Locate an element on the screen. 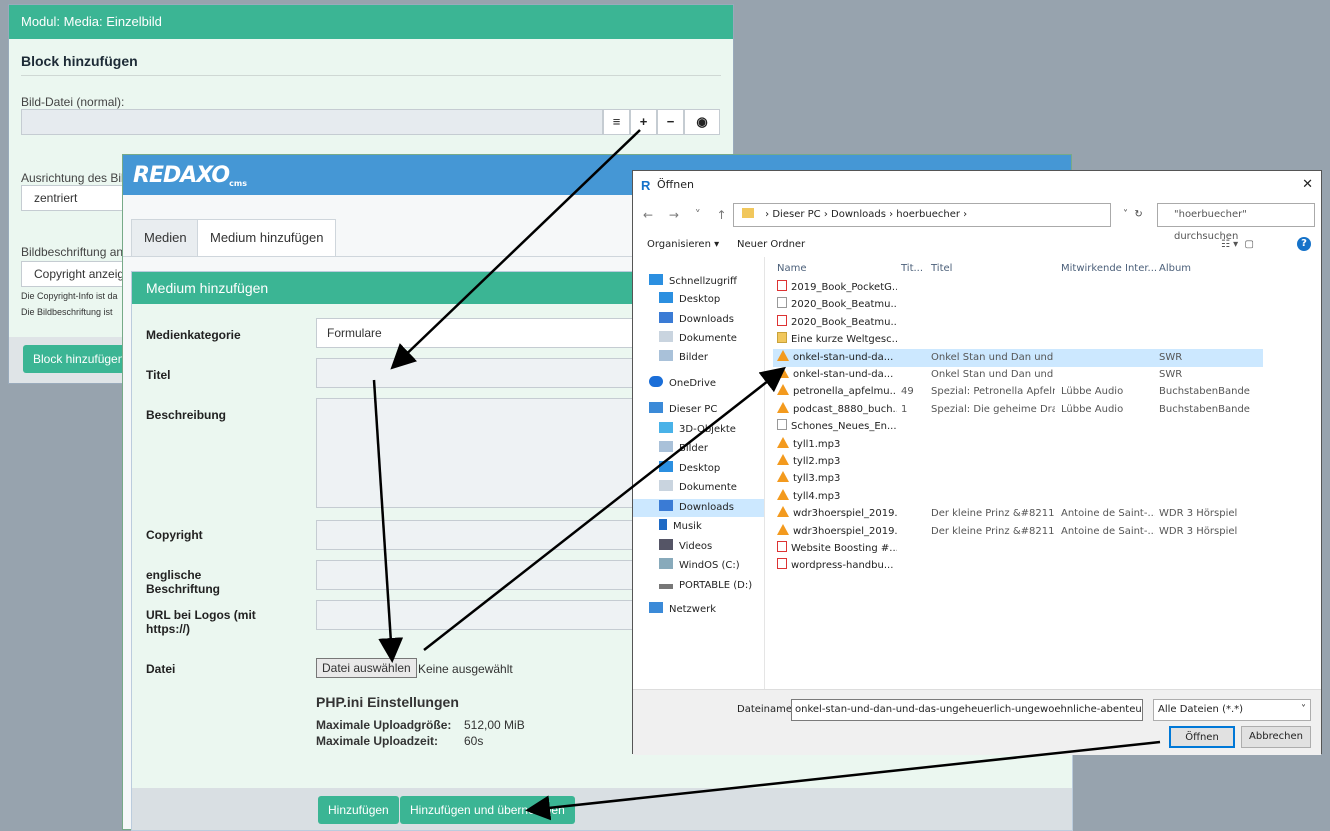 The image size is (1330, 831). arrow-file-to-dialog is located at coordinates (604, 508).